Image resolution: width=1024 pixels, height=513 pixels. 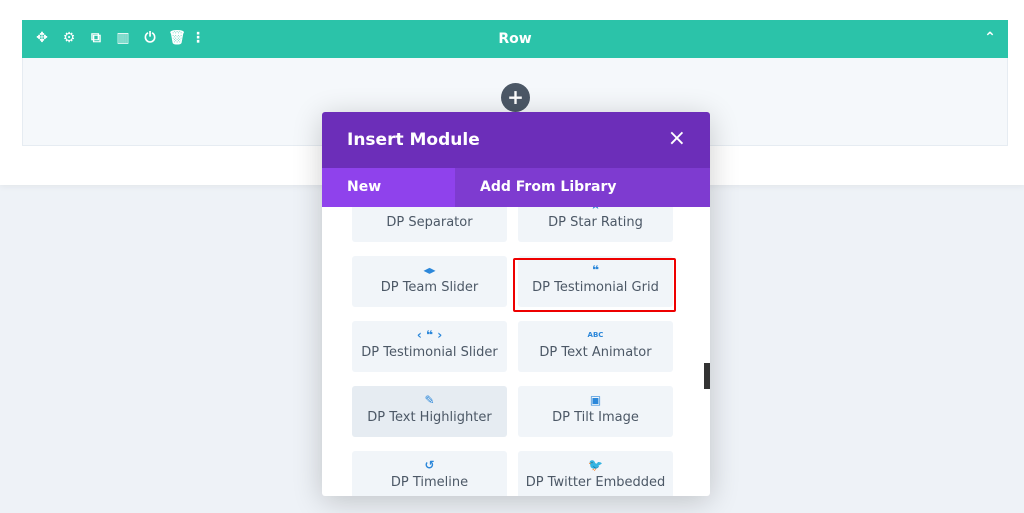 I want to click on modal-title: Insert Module, so click(x=413, y=140).